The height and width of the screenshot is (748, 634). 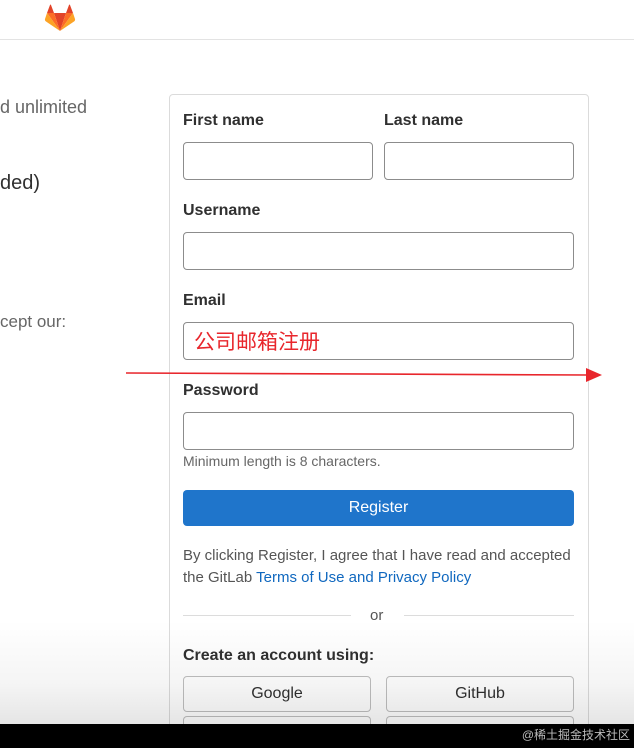 What do you see at coordinates (378, 251) in the screenshot?
I see `username-input` at bounding box center [378, 251].